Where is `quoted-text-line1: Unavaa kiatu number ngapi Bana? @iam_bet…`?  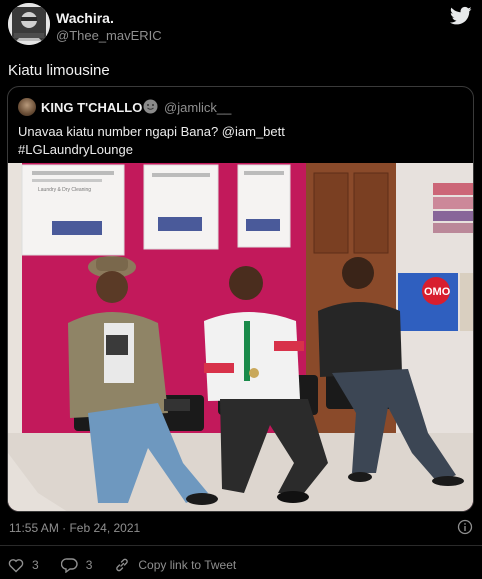 quoted-text-line1: Unavaa kiatu number ngapi Bana? @iam_bet… is located at coordinates (151, 131).